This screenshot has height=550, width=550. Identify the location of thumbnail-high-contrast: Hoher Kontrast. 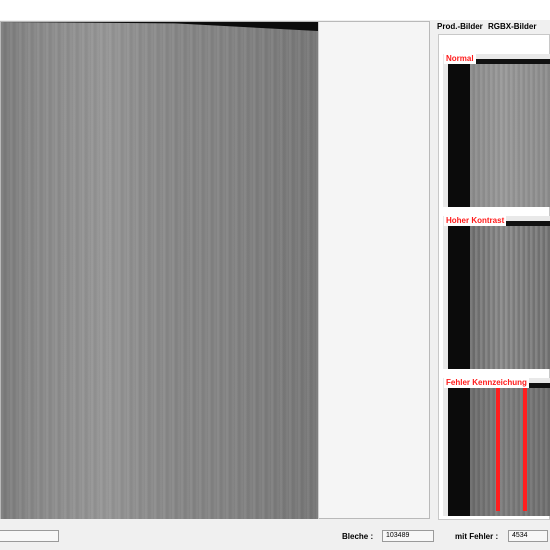
(496, 292).